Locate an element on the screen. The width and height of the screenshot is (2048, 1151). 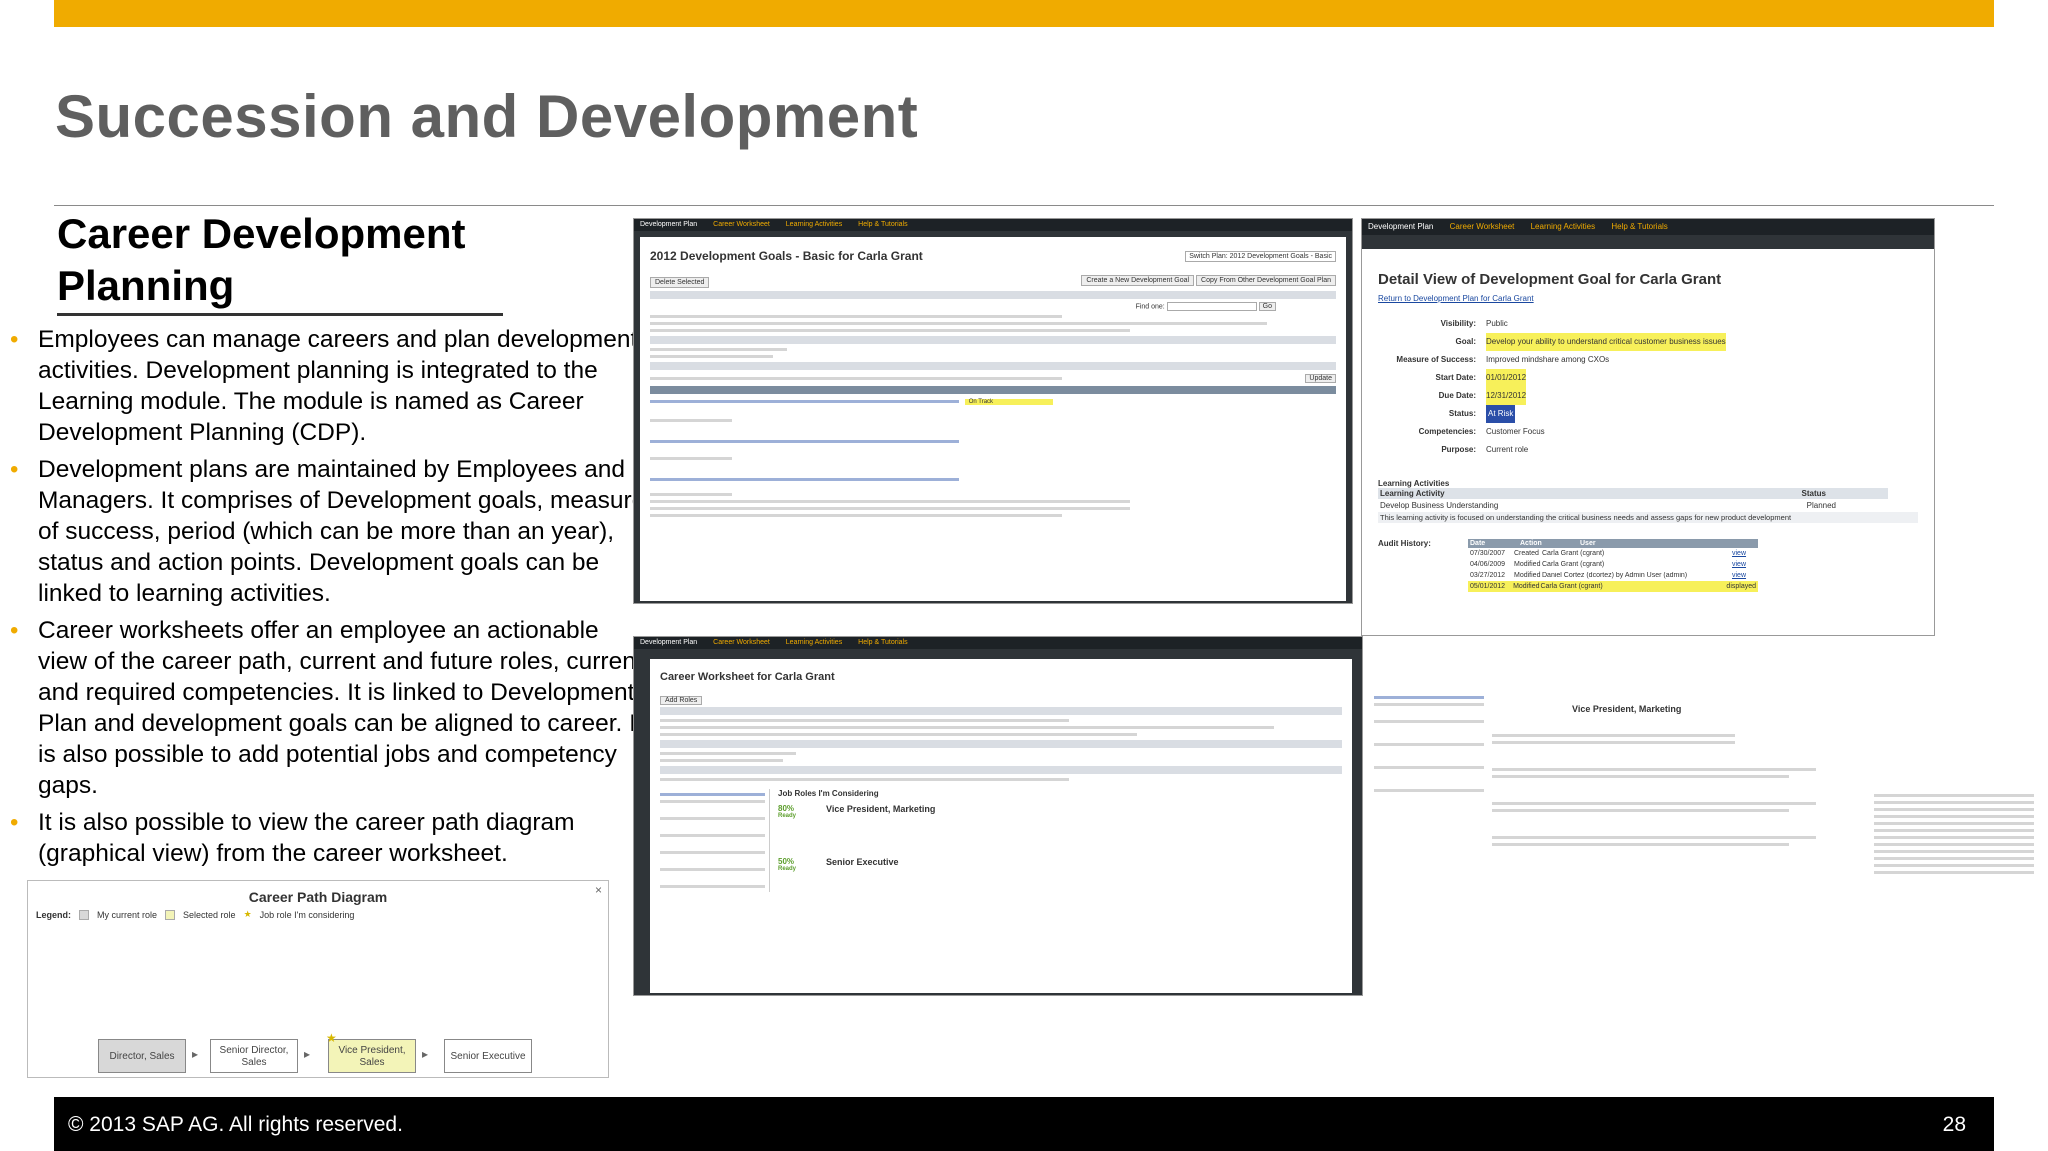
field-label: Visibility: is located at coordinates (1458, 323).